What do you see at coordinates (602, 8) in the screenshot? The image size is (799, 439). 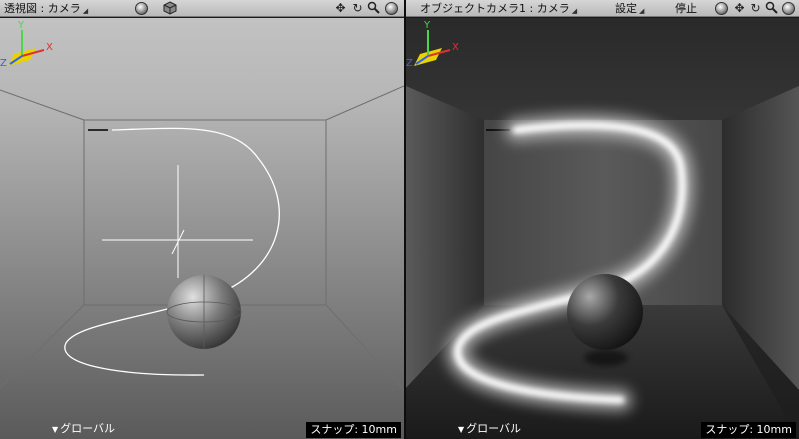 I see `viewport-header: オブジェクトカメラ1 : カメラ ◢ 設定 ◢ 停止 ✥ ↻` at bounding box center [602, 8].